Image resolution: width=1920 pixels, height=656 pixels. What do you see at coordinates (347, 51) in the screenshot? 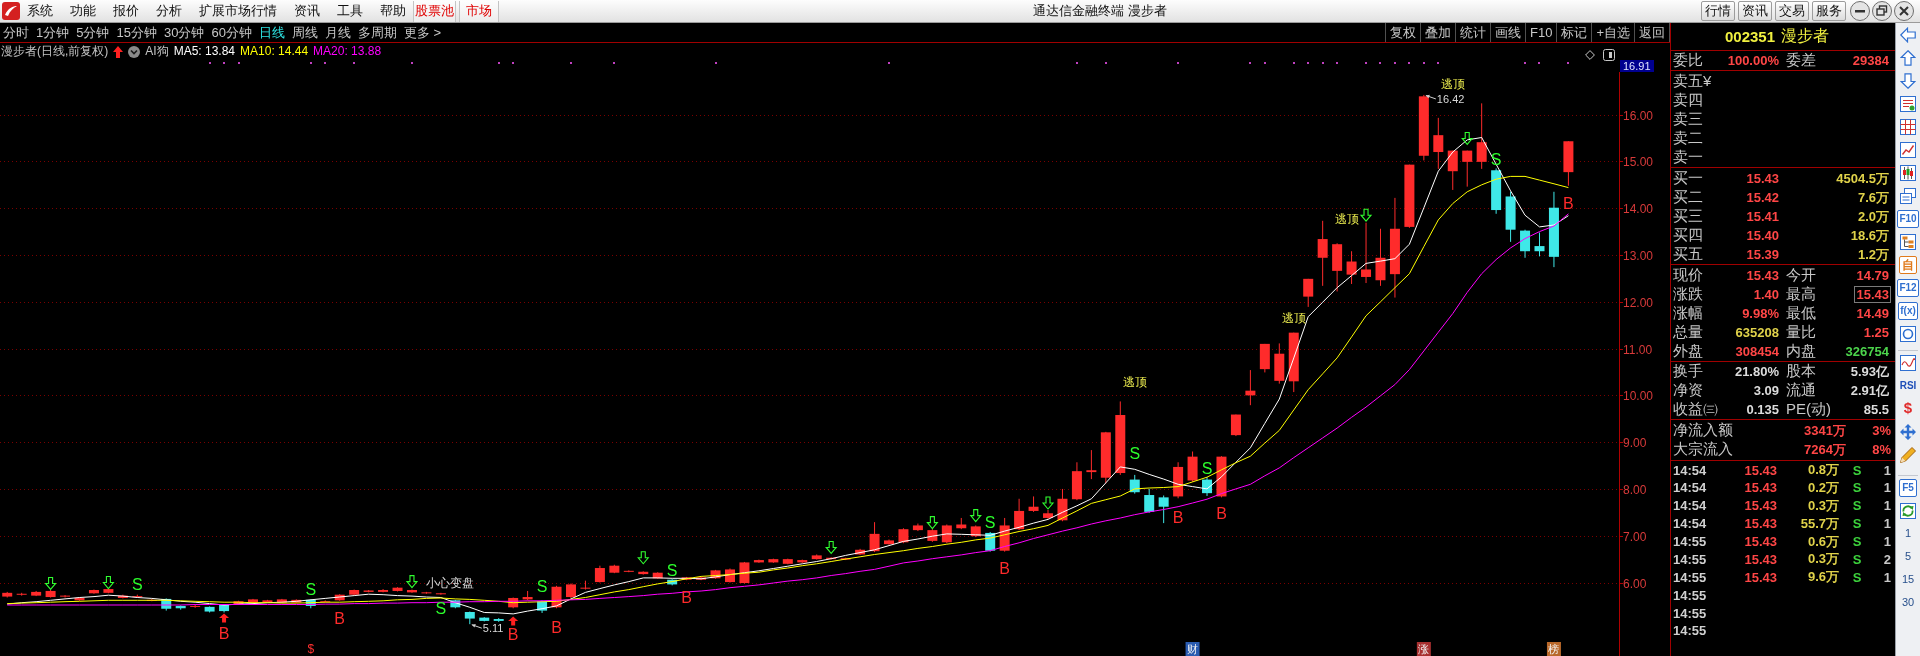
I see `moving-average-label: MA20: 13.88` at bounding box center [347, 51].